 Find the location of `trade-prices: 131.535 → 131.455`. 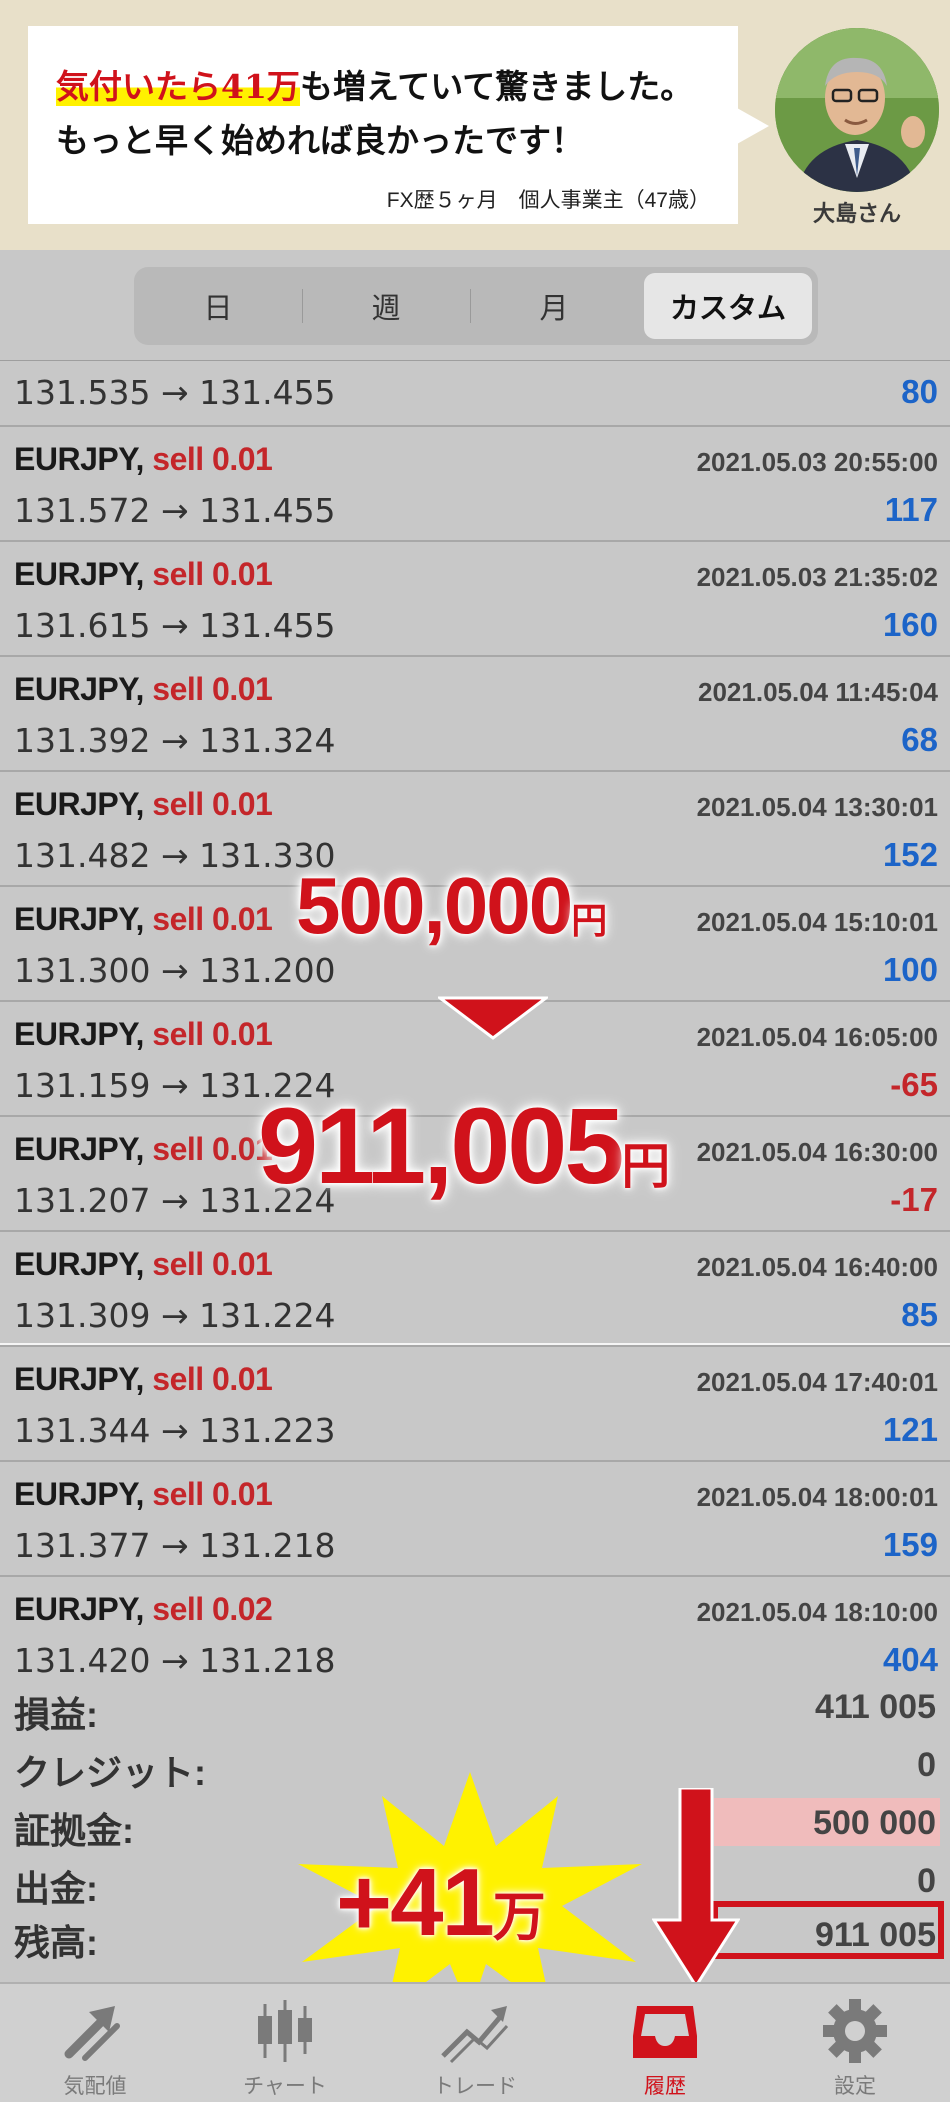

trade-prices: 131.535 → 131.455 is located at coordinates (175, 392).